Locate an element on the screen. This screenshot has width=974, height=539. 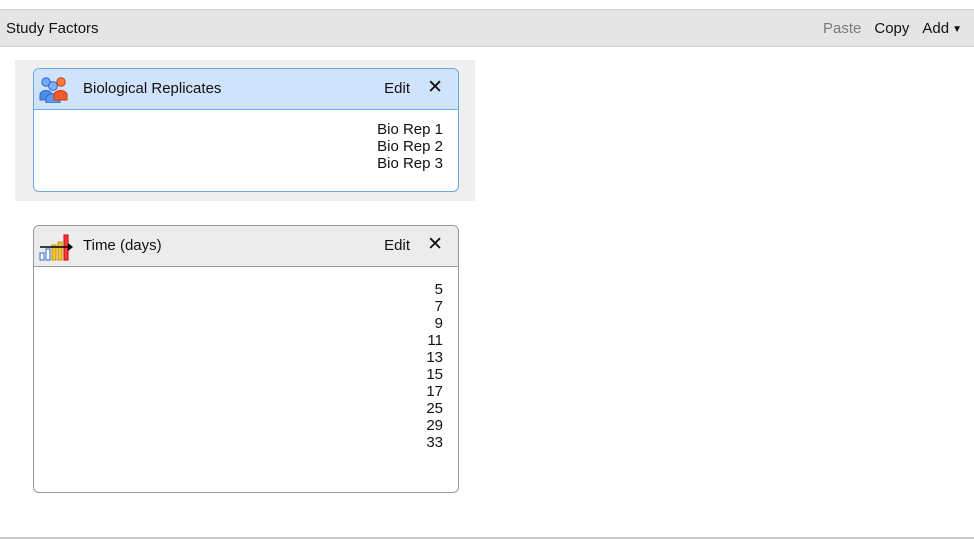
factor-value: 33 is located at coordinates (434, 442).